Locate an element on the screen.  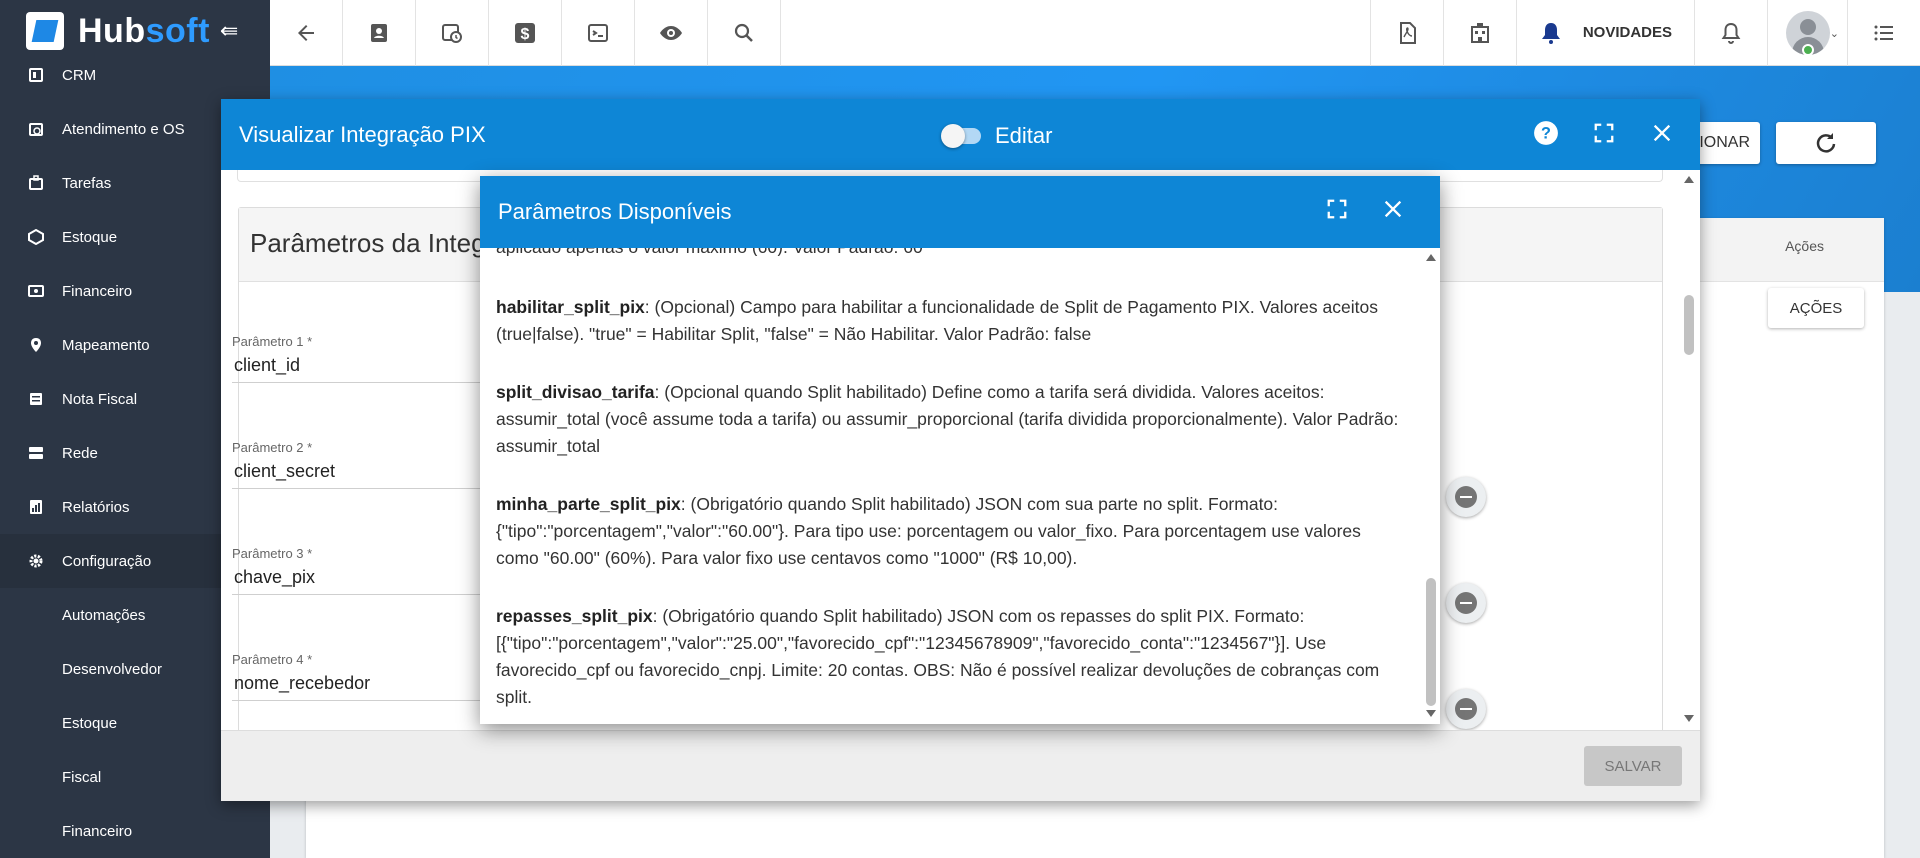
param-name: repasses_split_pix is located at coordinates (574, 616).